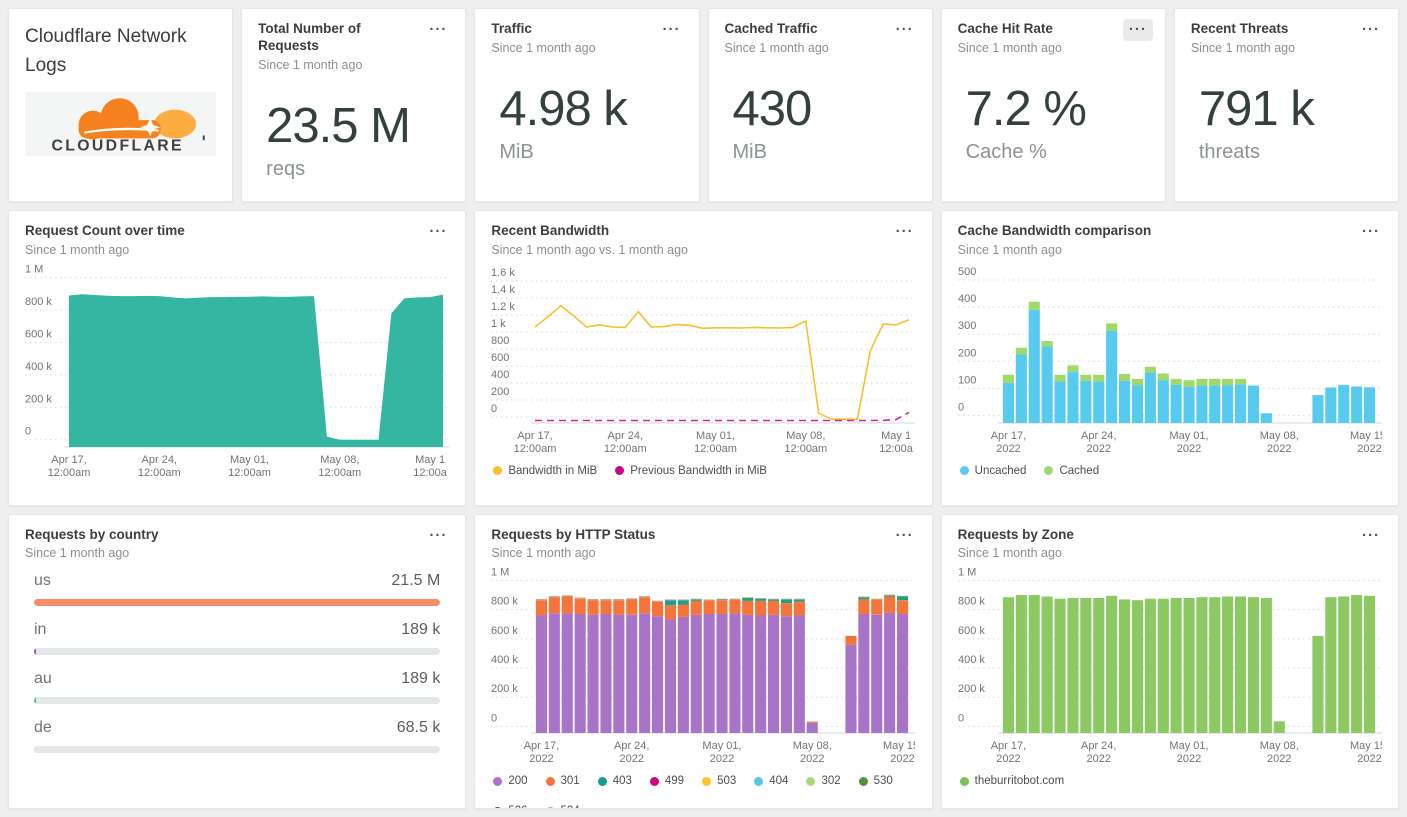 The image size is (1407, 817). What do you see at coordinates (1079, 470) in the screenshot?
I see `legend-label: Cached` at bounding box center [1079, 470].